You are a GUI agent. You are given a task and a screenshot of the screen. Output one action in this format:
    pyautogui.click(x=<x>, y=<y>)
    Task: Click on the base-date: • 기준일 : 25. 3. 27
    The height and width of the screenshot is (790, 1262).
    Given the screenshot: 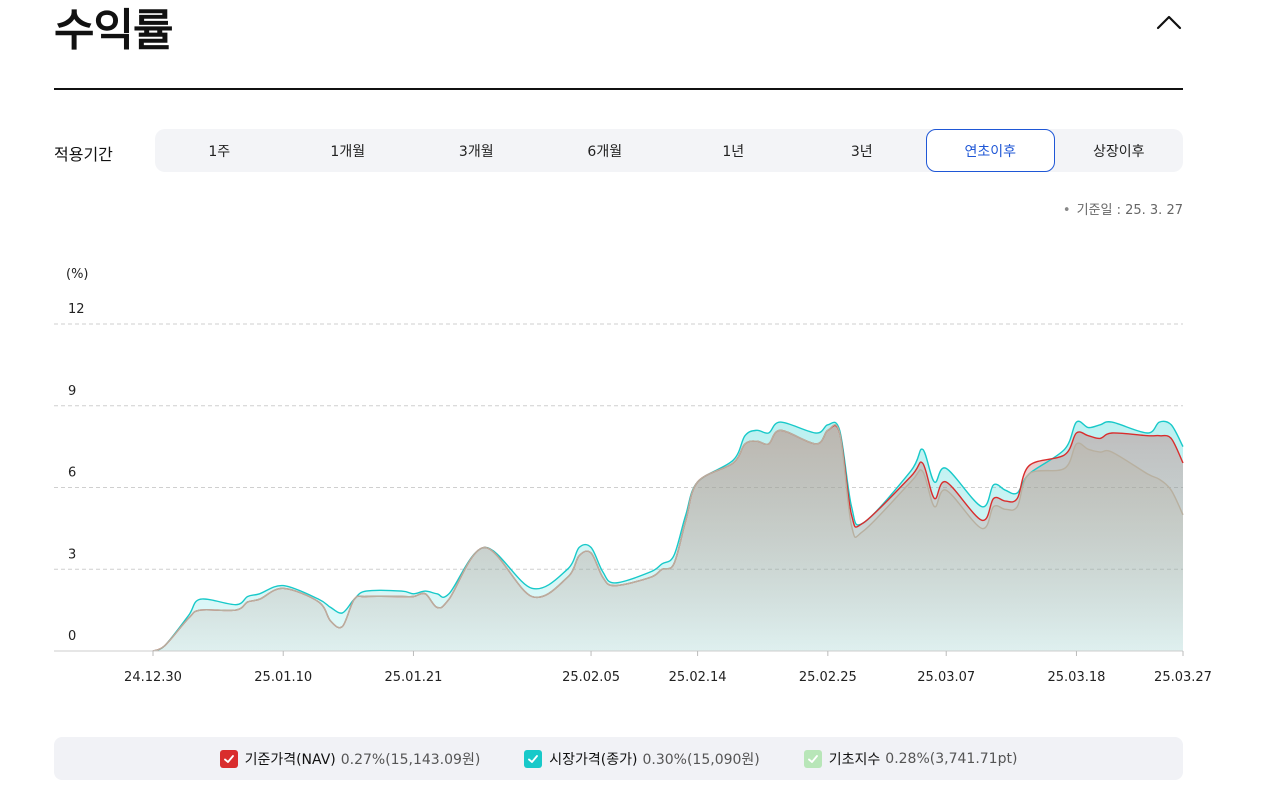 What is the action you would take?
    pyautogui.click(x=1123, y=208)
    